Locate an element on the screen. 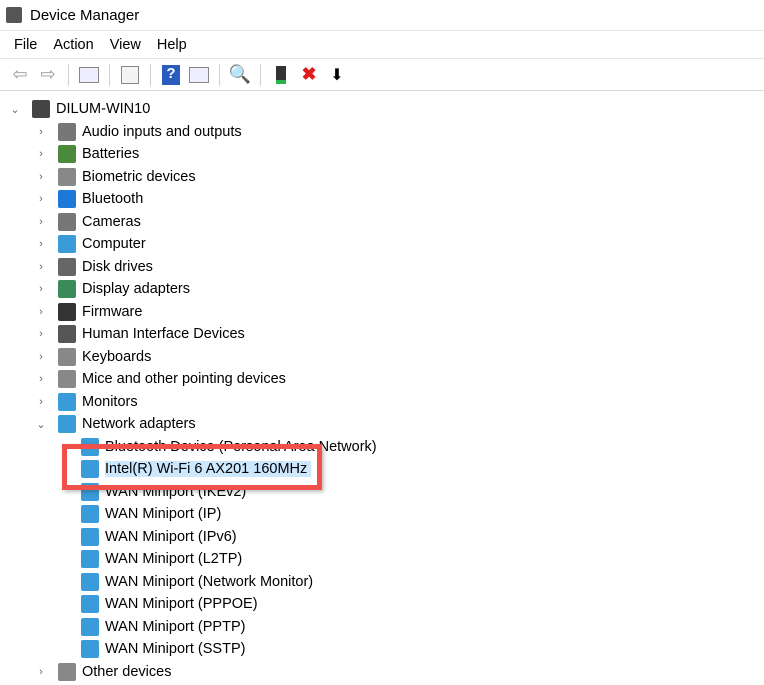  item-label: Display adapters is located at coordinates (136, 289).